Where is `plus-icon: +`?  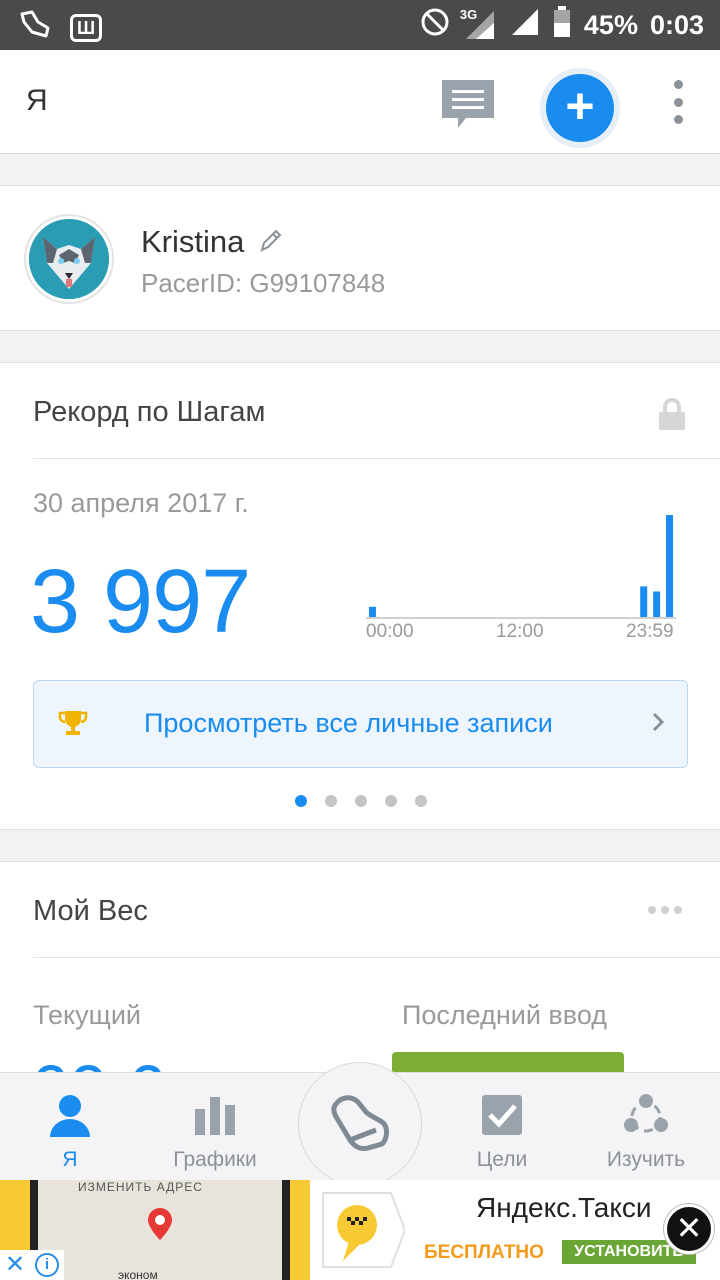
plus-icon: + is located at coordinates (580, 108).